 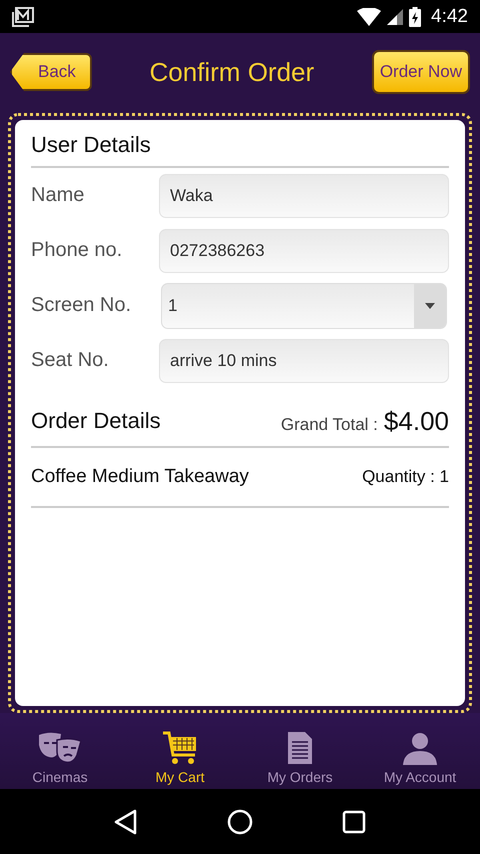 I want to click on home-nav-icon, so click(x=239, y=821).